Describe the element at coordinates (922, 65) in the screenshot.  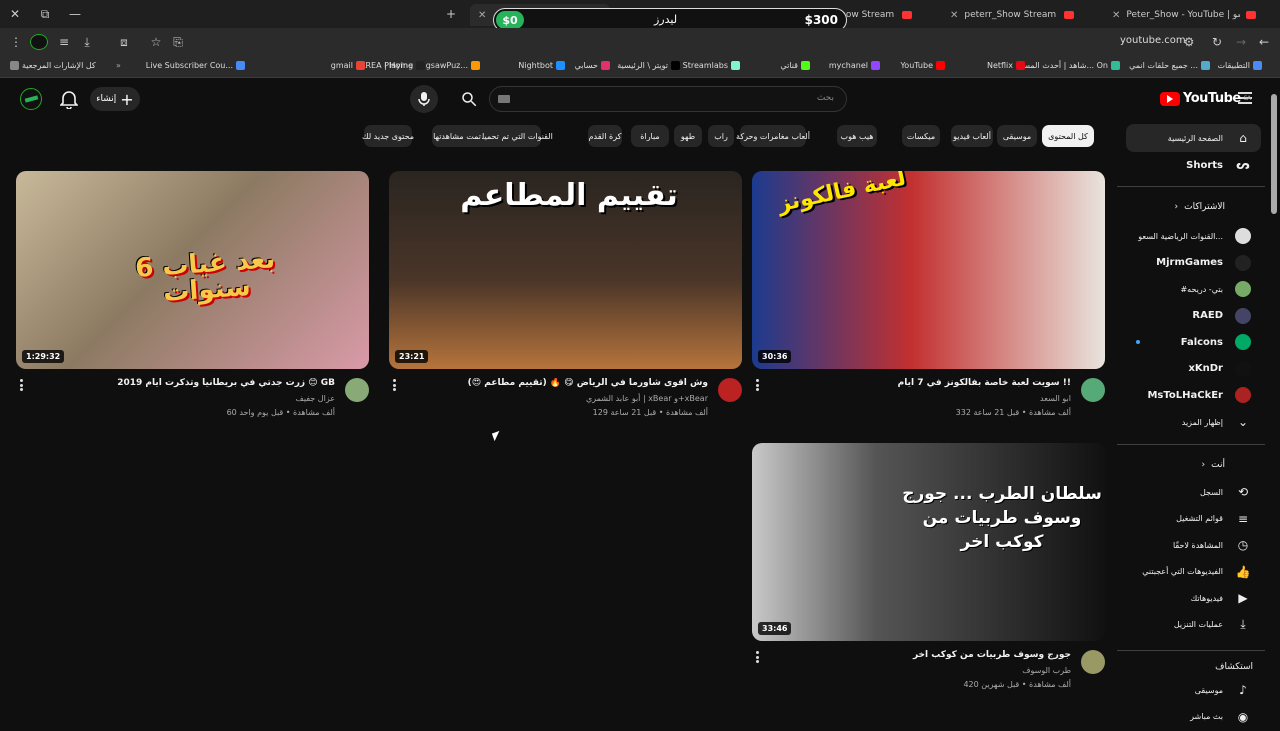
I see `bookmark-item: YouTube` at that location.